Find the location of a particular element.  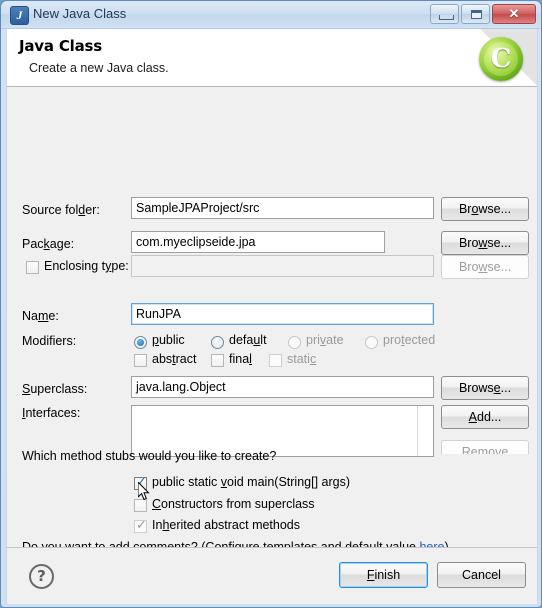

interfaces-label: Interfaces: is located at coordinates (51, 413).